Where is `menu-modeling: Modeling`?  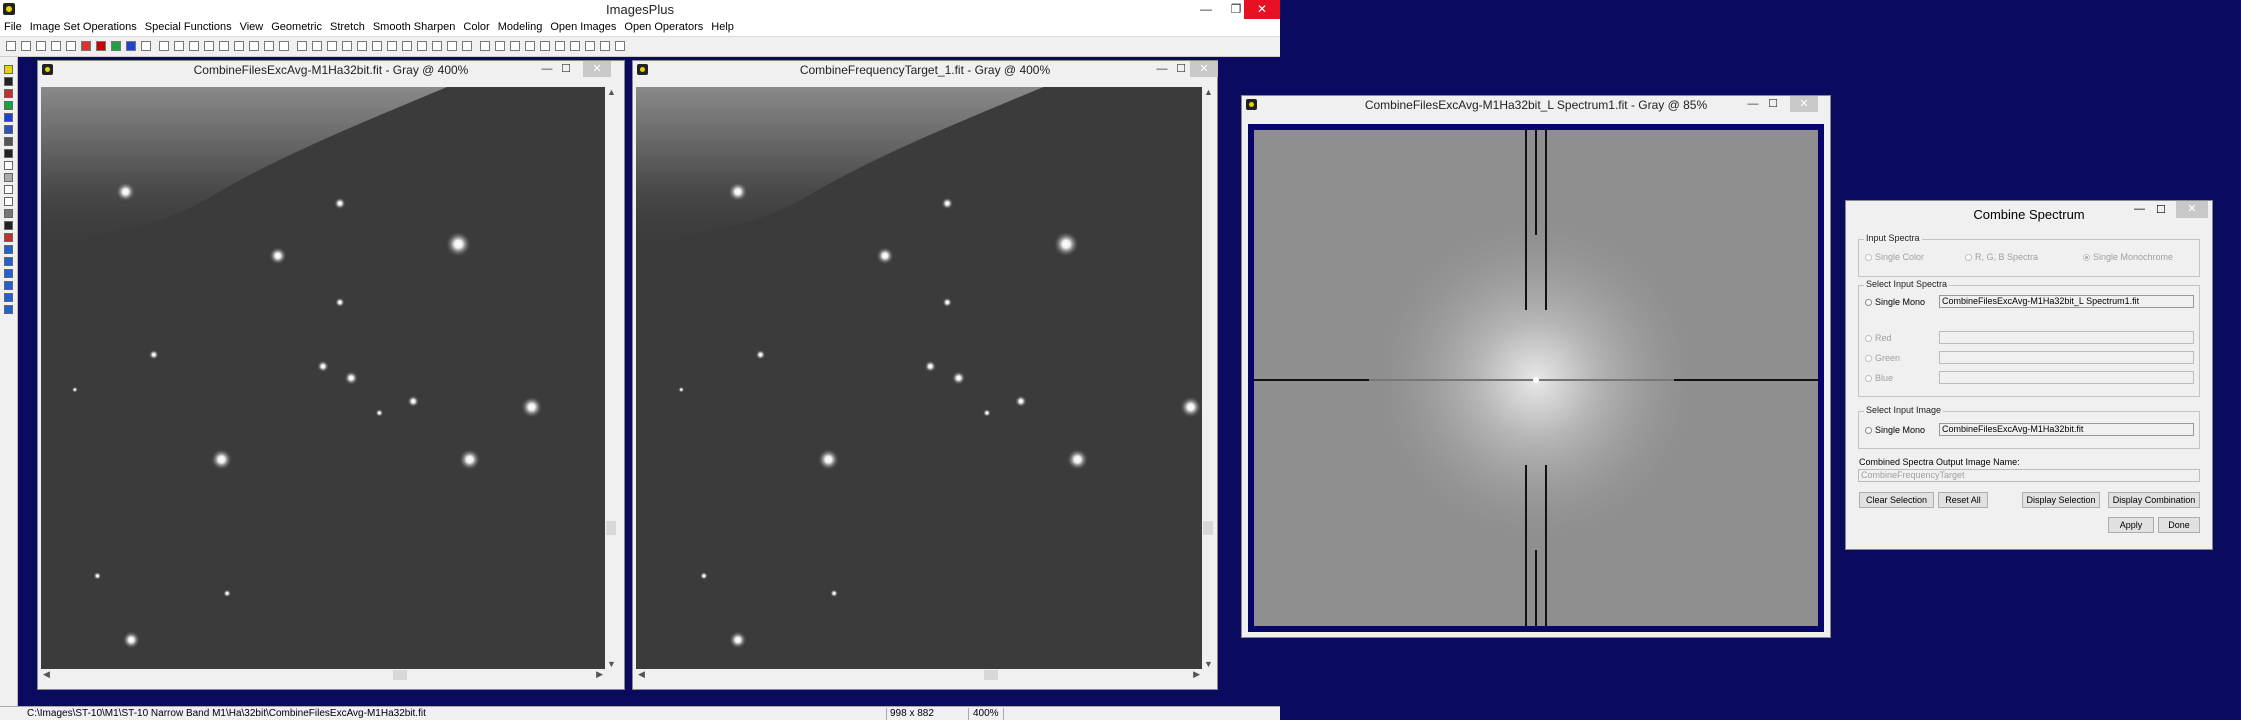 menu-modeling: Modeling is located at coordinates (520, 27).